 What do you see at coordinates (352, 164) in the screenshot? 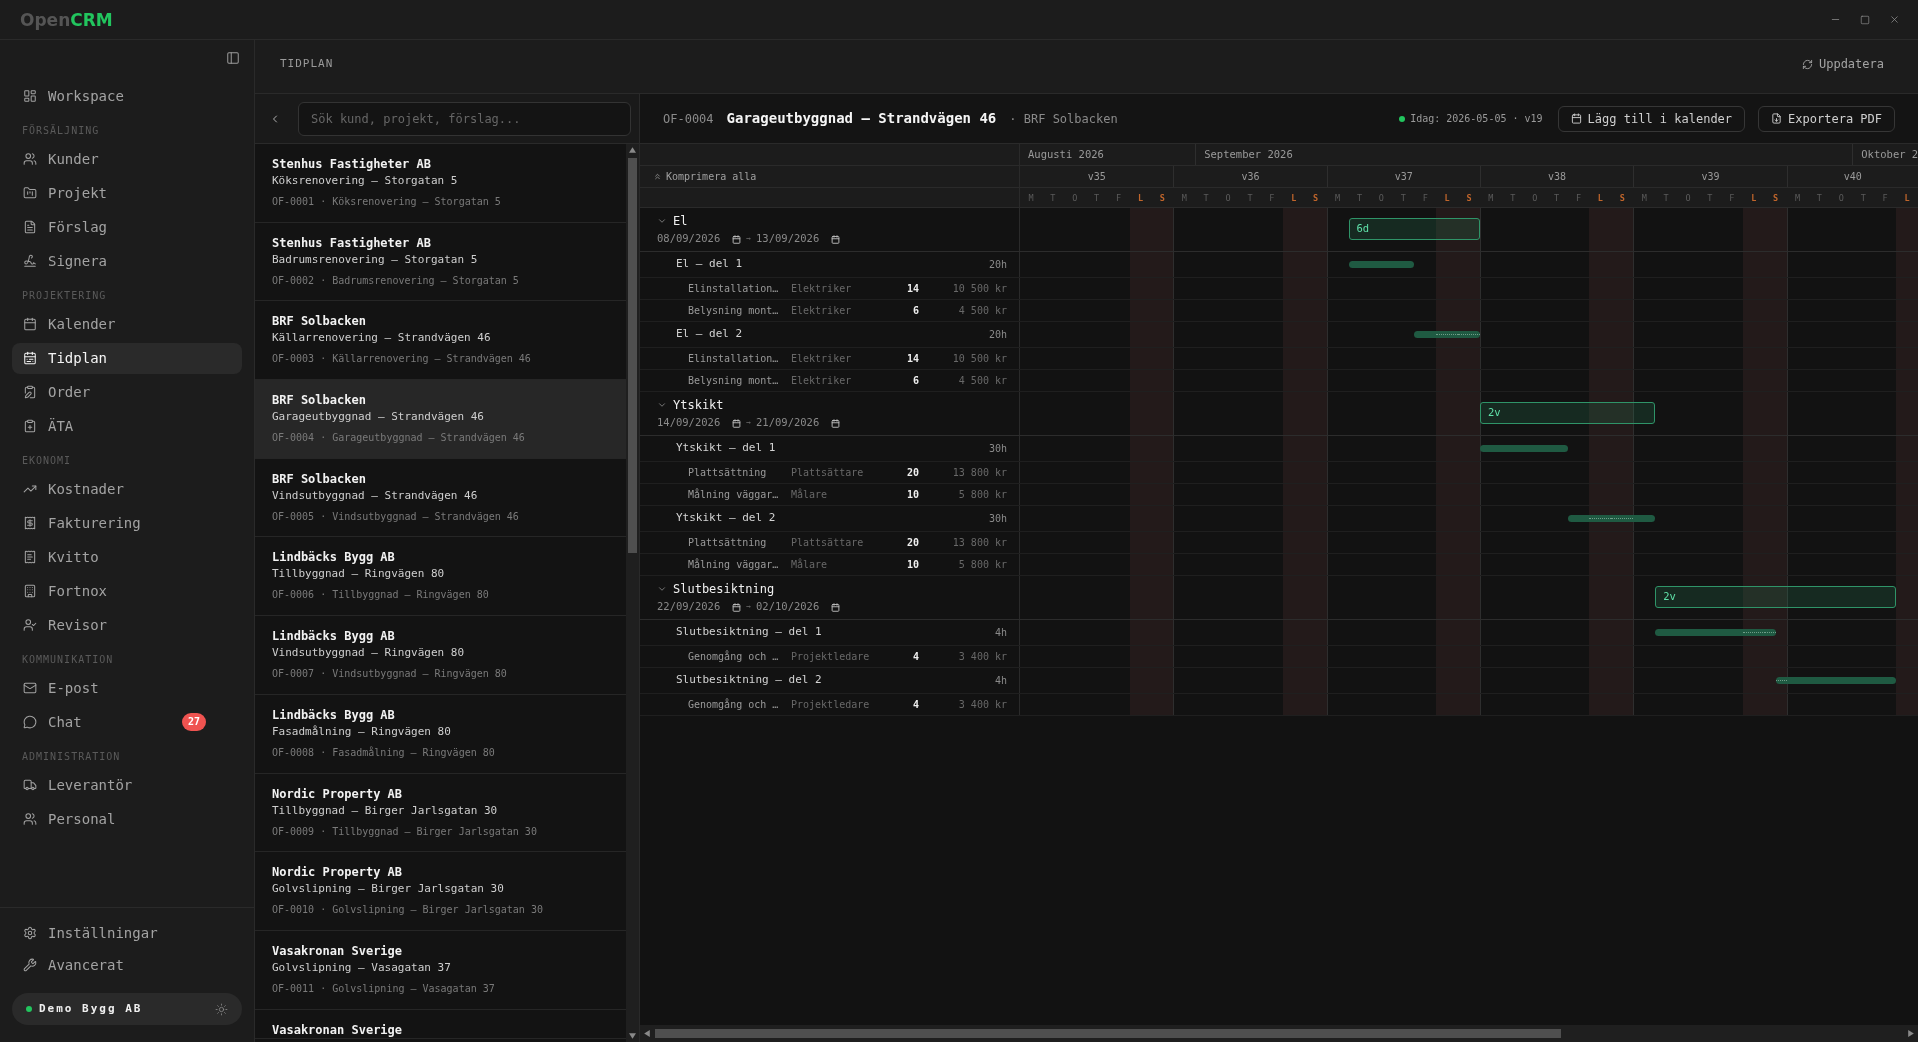
I see `customer-name: Stenhus Fastigheter AB` at bounding box center [352, 164].